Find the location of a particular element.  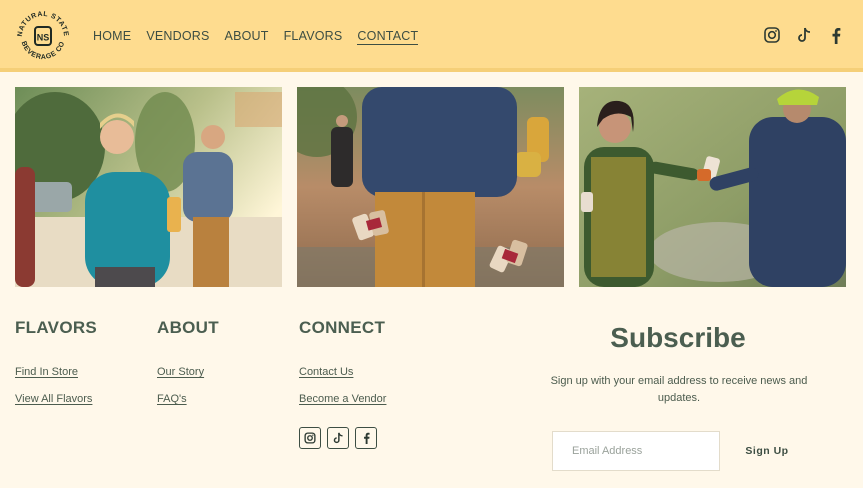

contact-us-link: Contact Us is located at coordinates (326, 372).